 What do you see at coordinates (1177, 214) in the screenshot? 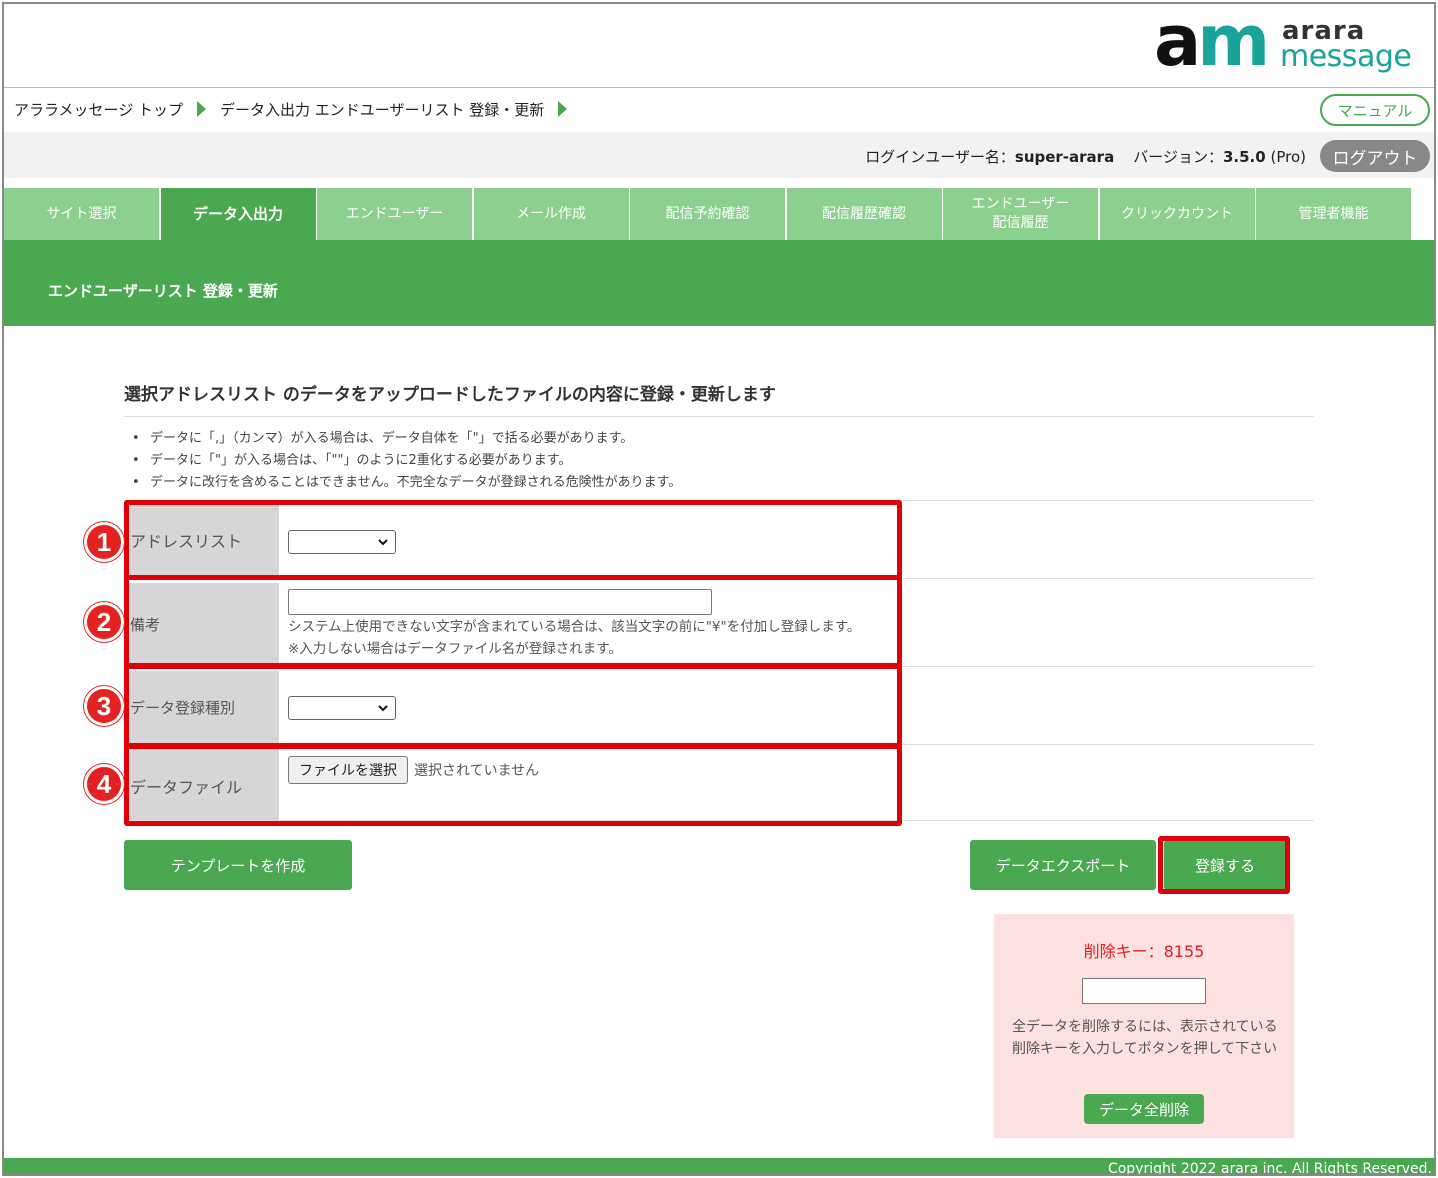
I see `tab-click-count: クリックカウント` at bounding box center [1177, 214].